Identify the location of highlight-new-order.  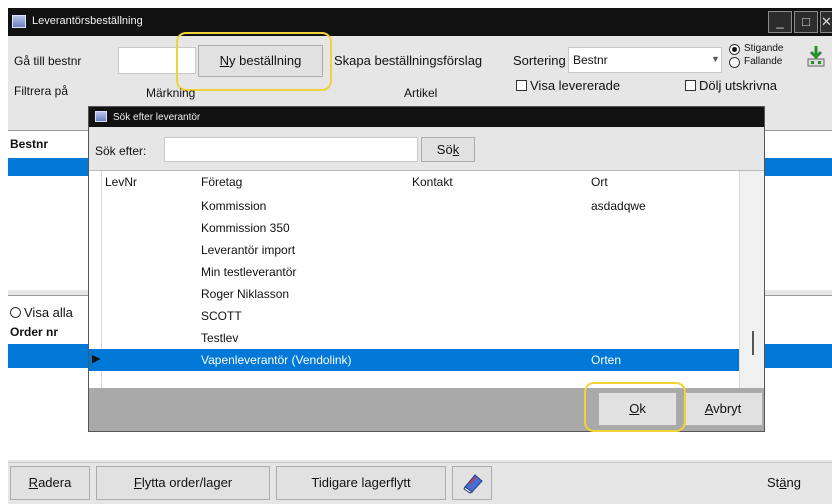
(254, 61).